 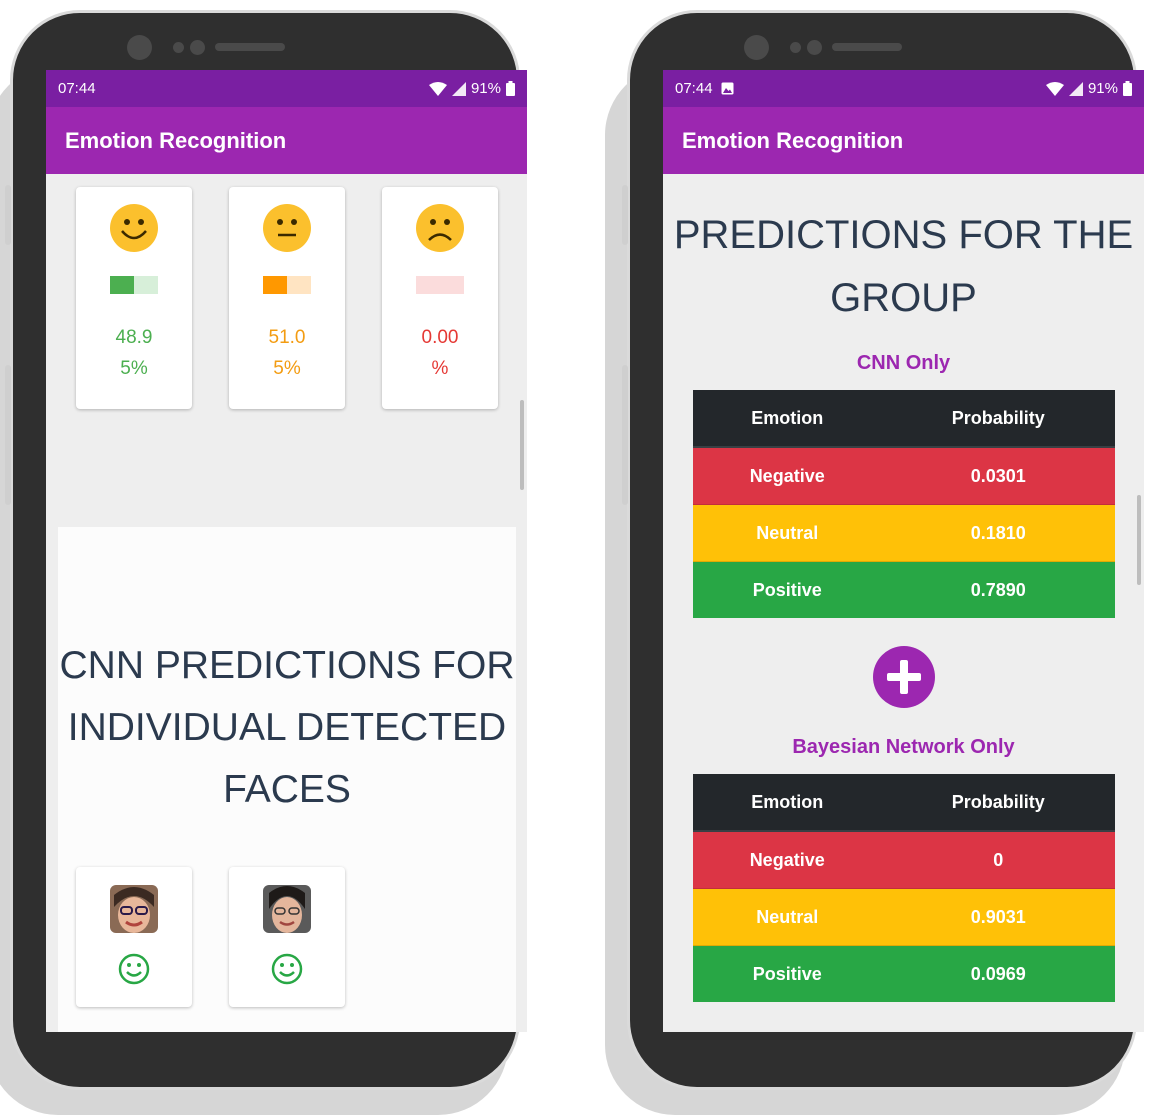 What do you see at coordinates (287, 337) in the screenshot?
I see `probability-line-1: 51.0` at bounding box center [287, 337].